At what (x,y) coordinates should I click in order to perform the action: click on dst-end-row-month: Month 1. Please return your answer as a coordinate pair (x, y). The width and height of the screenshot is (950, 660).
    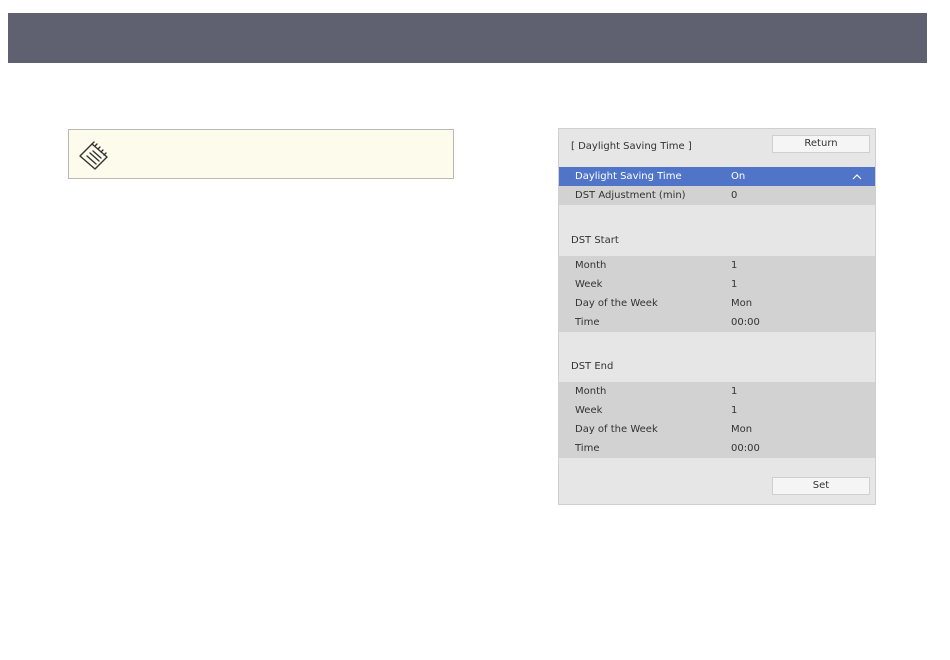
    Looking at the image, I should click on (717, 391).